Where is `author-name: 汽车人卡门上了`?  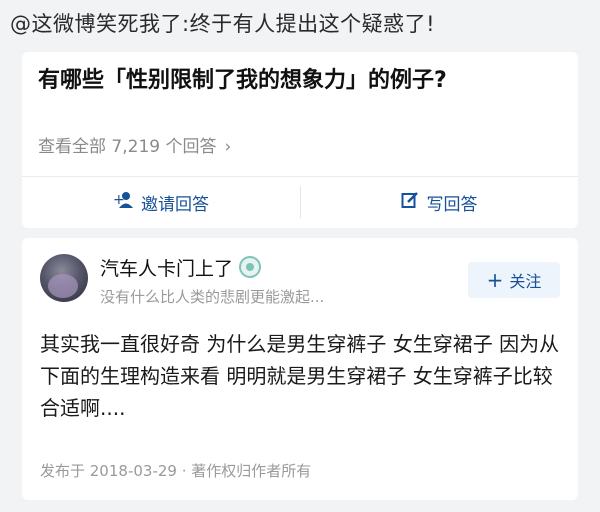
author-name: 汽车人卡门上了 is located at coordinates (181, 267).